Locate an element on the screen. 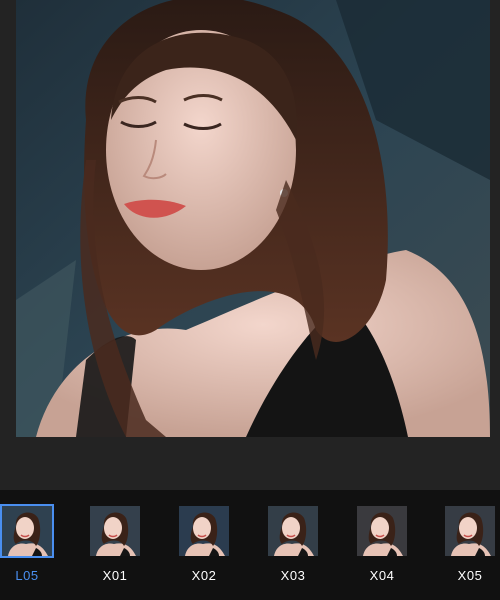 The image size is (500, 600). filter-x03: X03 is located at coordinates (293, 543).